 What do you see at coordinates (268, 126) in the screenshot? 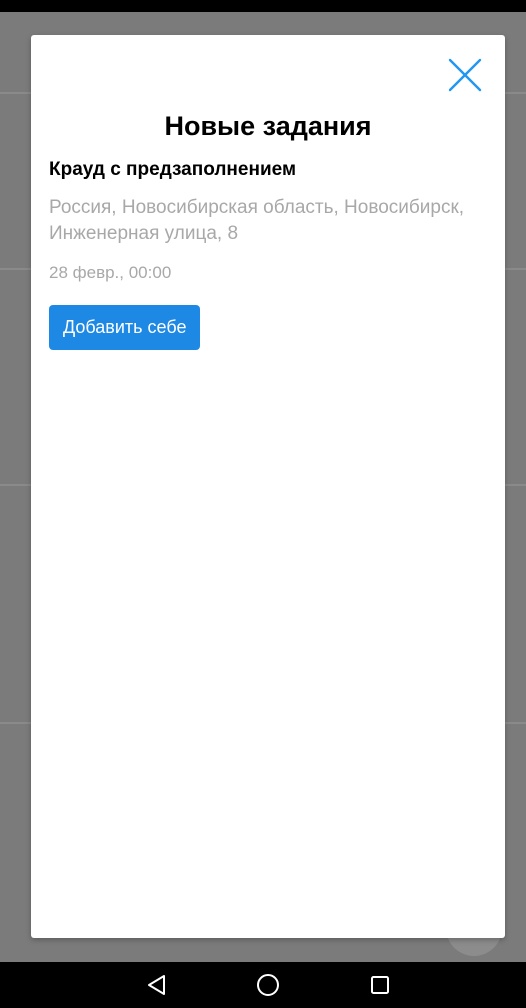
I see `dialog-title: Новые задания` at bounding box center [268, 126].